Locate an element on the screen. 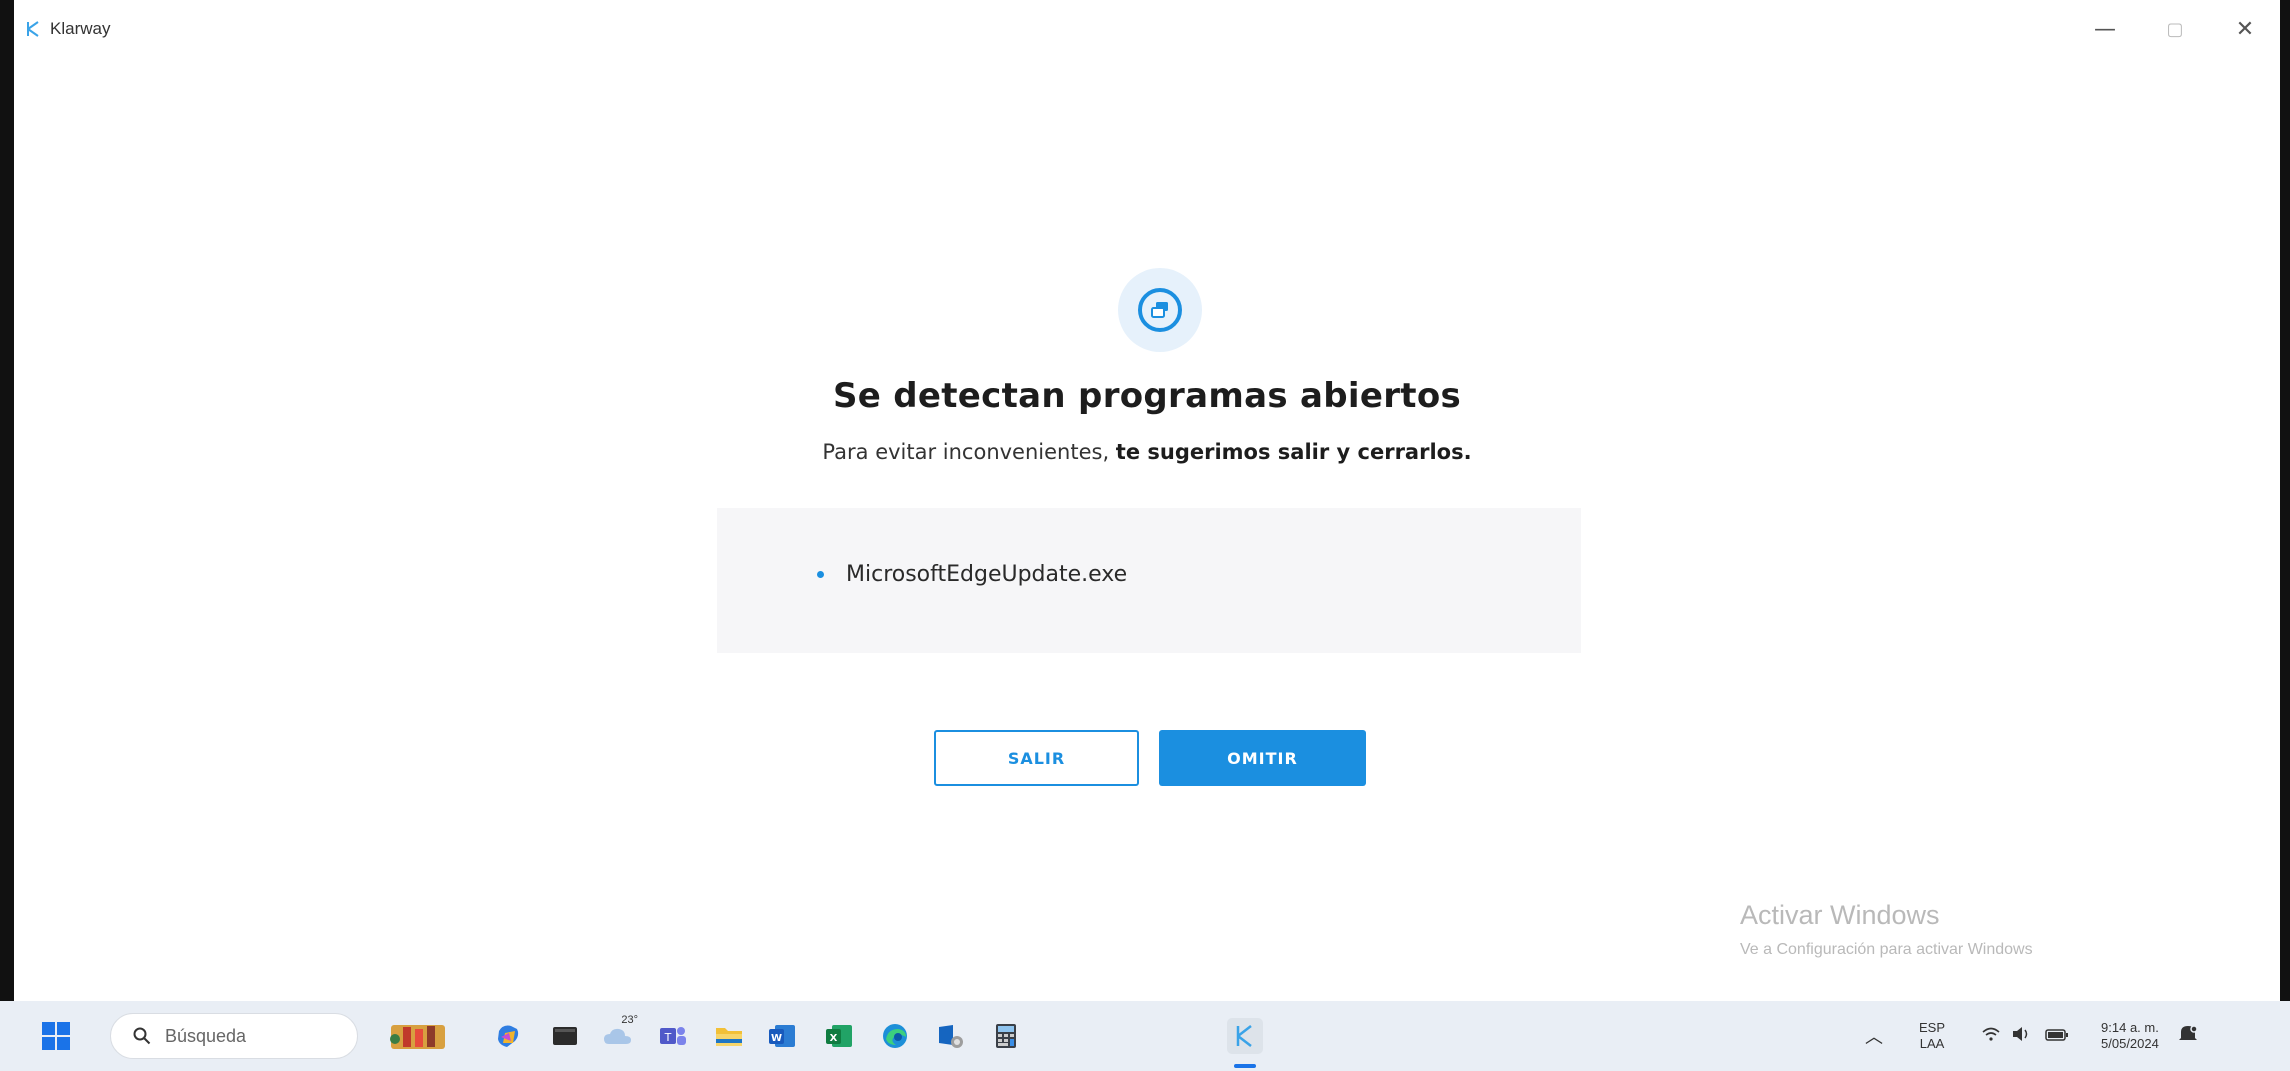  svg-text: T is located at coordinates (668, 1037).